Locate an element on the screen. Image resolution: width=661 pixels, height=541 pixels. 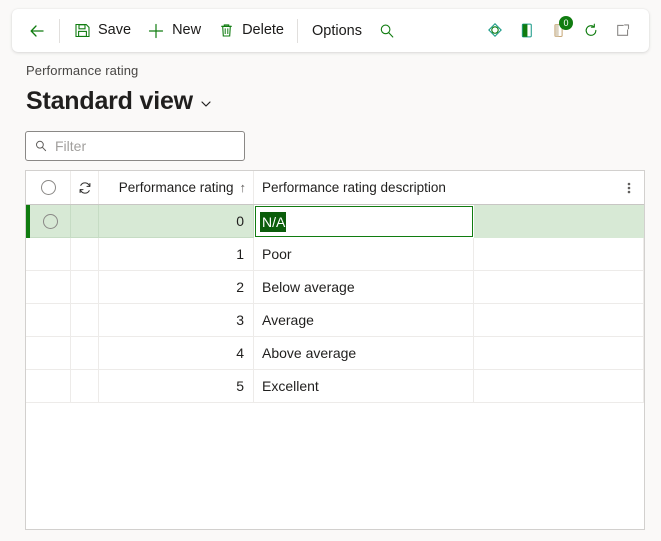
search-button is located at coordinates (387, 31).